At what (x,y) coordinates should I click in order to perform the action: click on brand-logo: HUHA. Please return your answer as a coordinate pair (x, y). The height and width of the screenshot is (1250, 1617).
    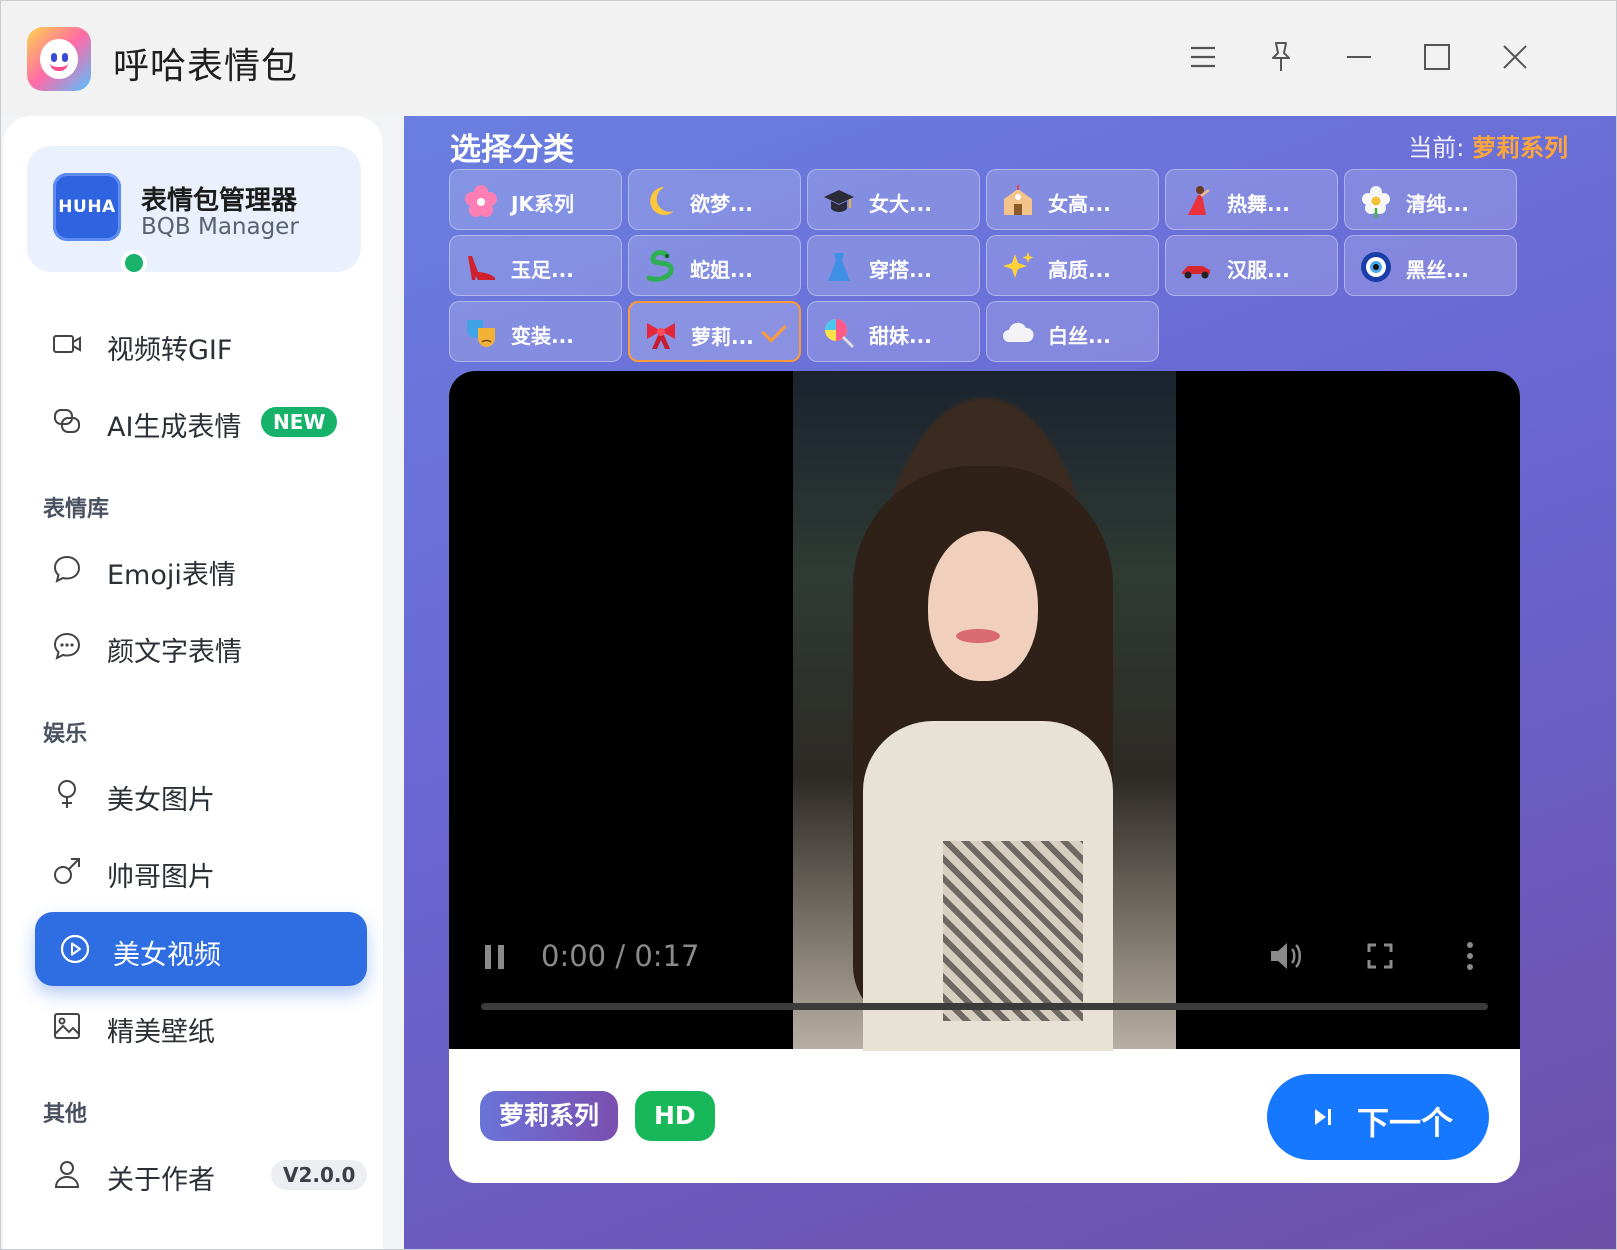
    Looking at the image, I should click on (87, 207).